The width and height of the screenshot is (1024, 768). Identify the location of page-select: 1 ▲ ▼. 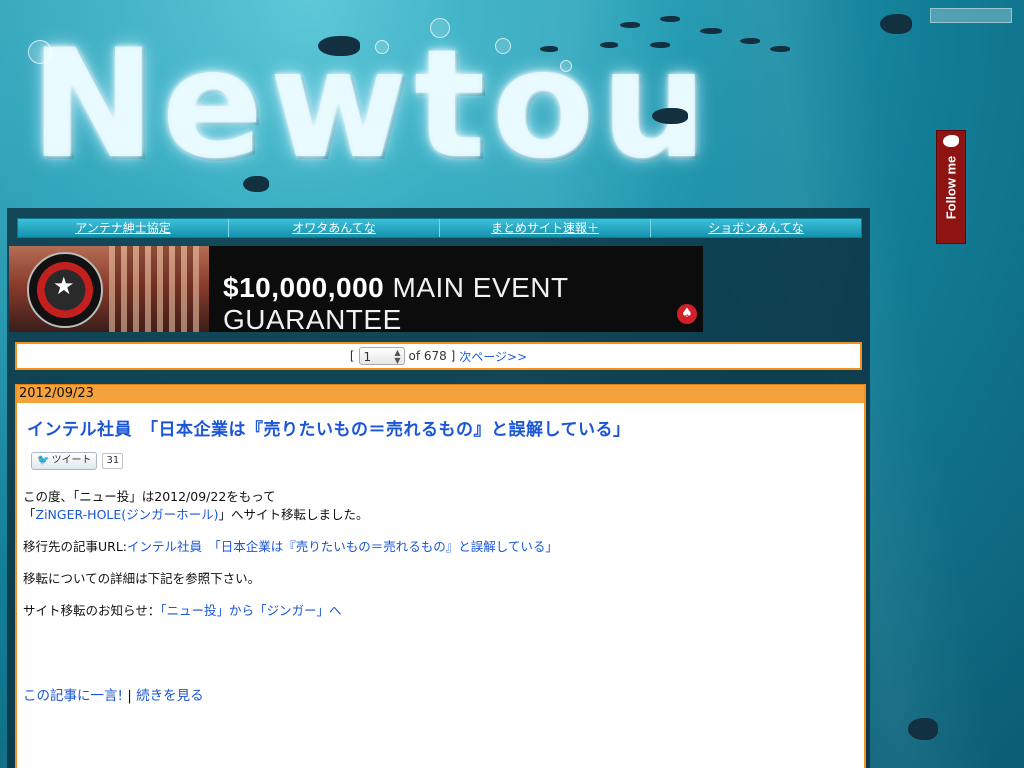
(381, 356).